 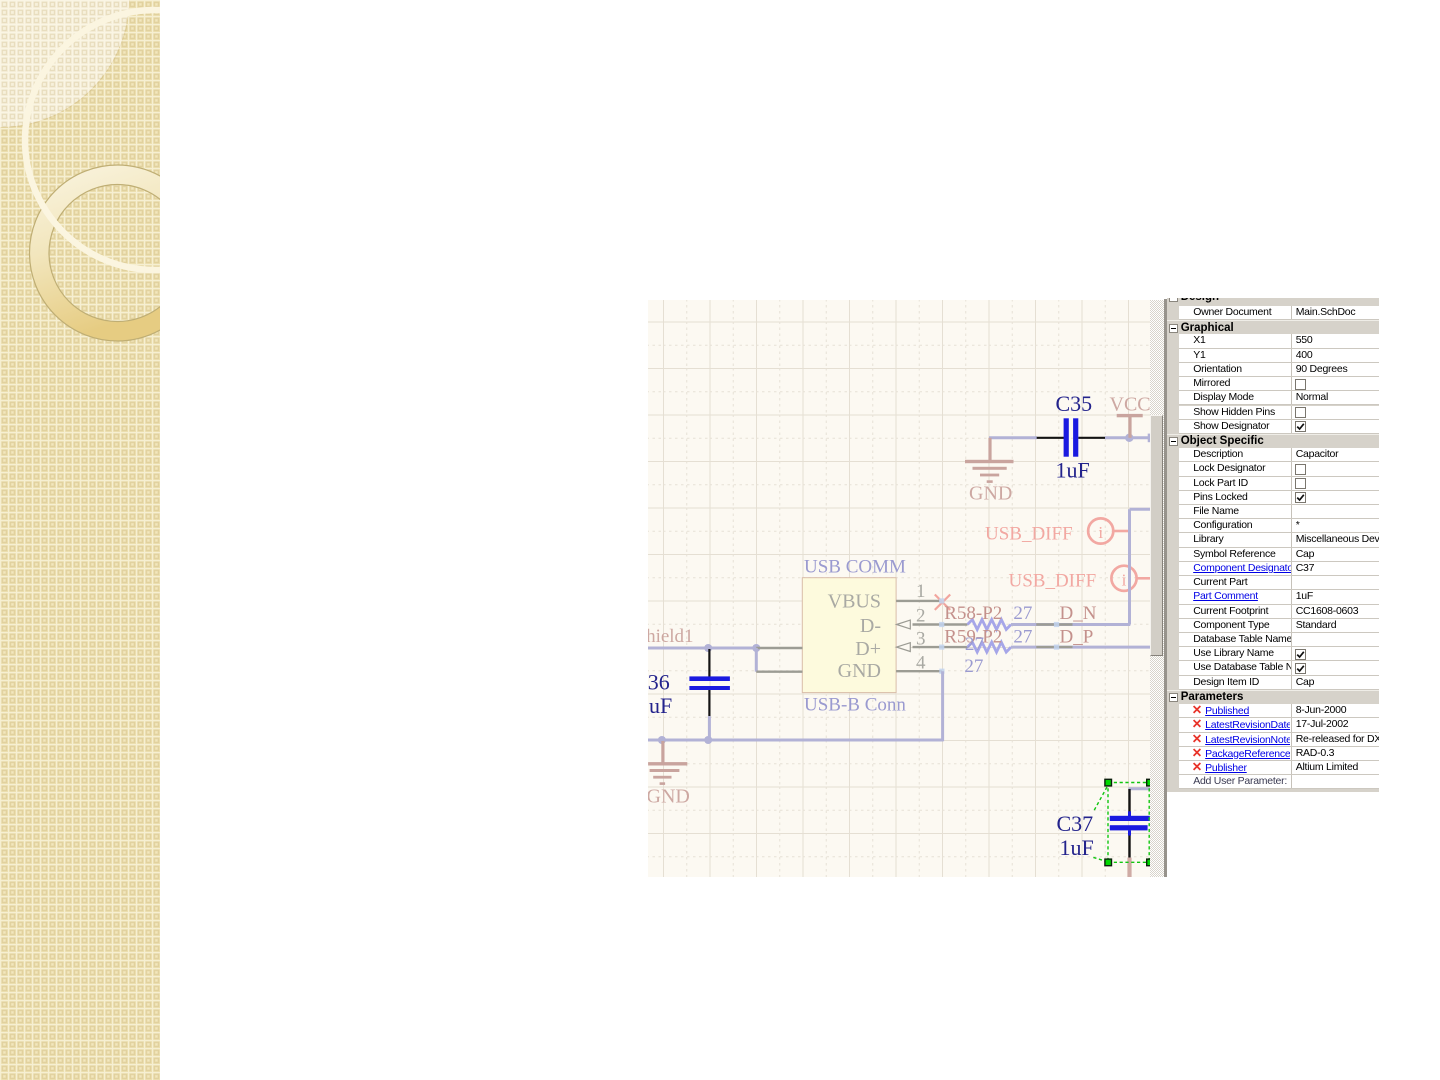 I want to click on svg-text: D+, so click(x=868, y=649).